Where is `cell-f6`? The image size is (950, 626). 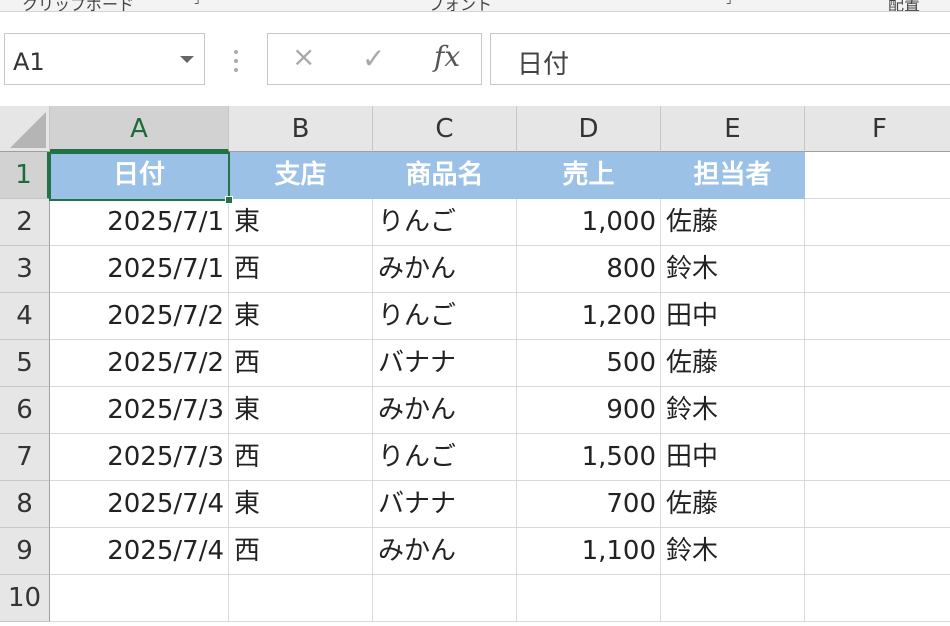 cell-f6 is located at coordinates (877, 410).